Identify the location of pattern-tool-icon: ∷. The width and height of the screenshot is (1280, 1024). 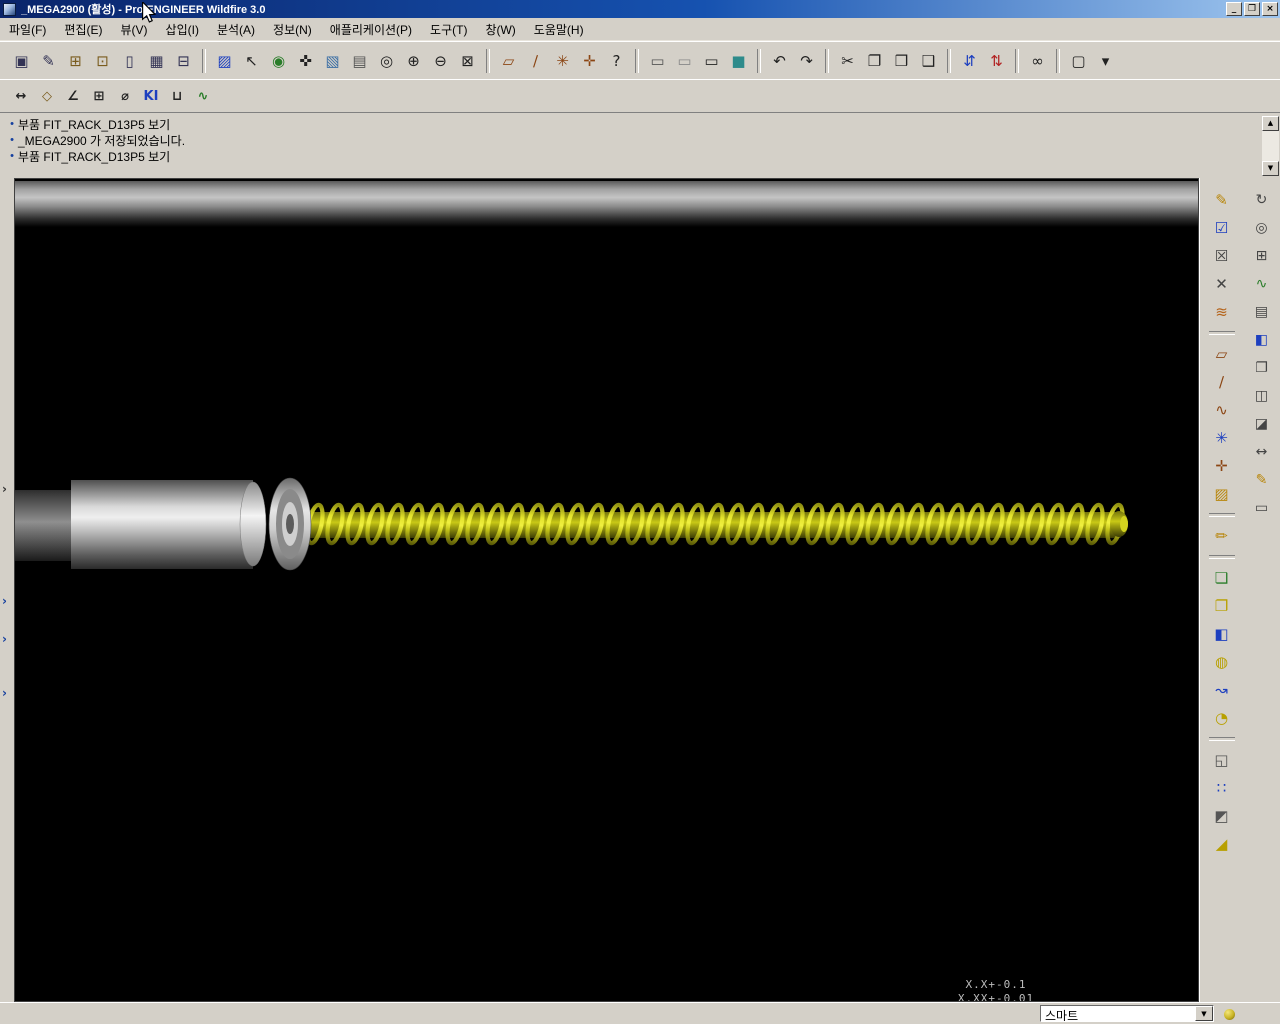
(1222, 788).